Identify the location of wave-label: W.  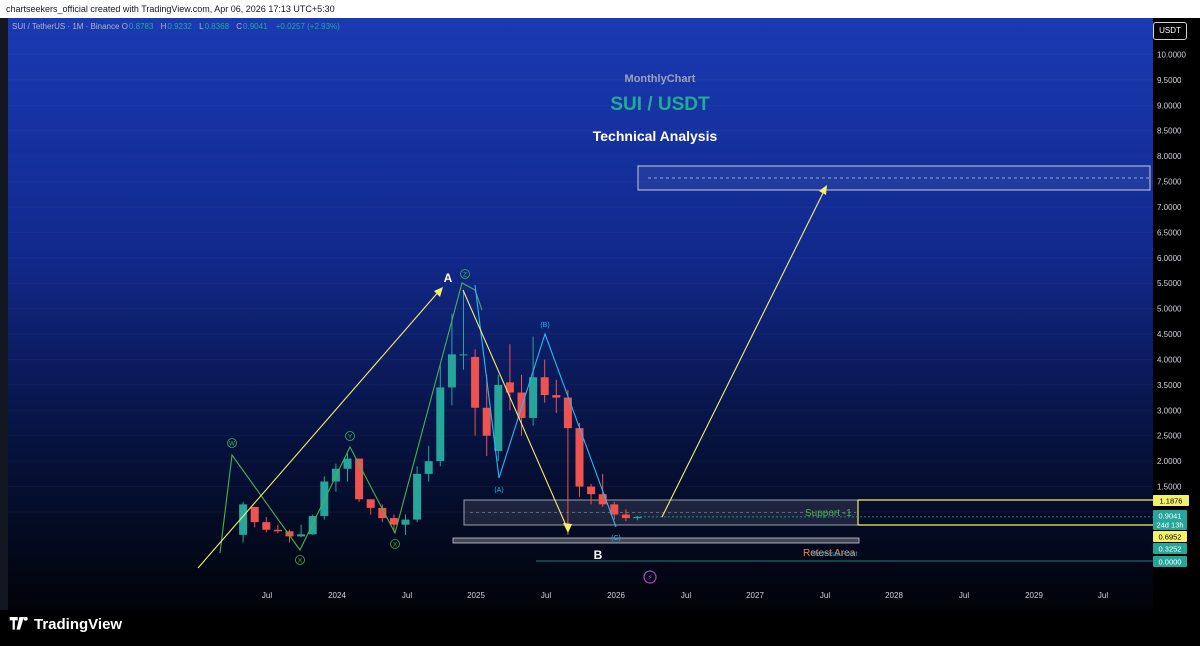
(232, 444).